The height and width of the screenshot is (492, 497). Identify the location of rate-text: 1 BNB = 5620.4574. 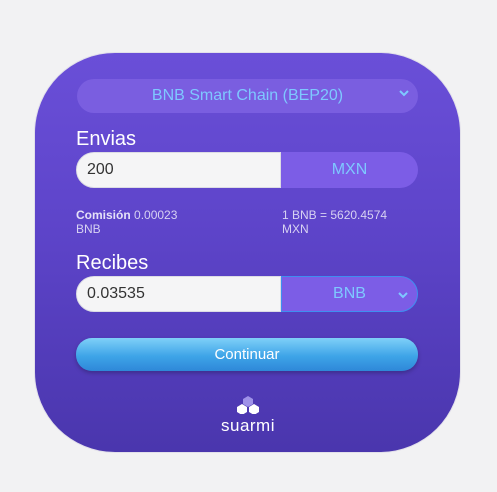
(335, 215).